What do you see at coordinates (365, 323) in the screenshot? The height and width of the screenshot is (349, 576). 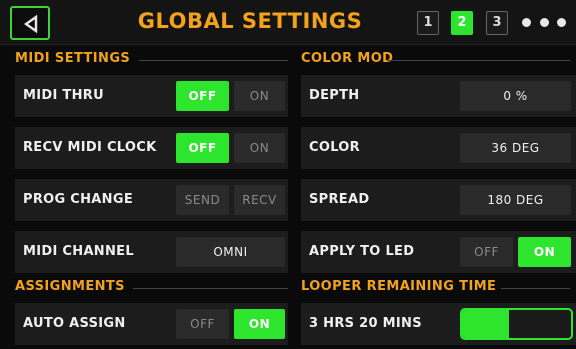 I see `looper-remaining-text: 3 HRS 20 MINS` at bounding box center [365, 323].